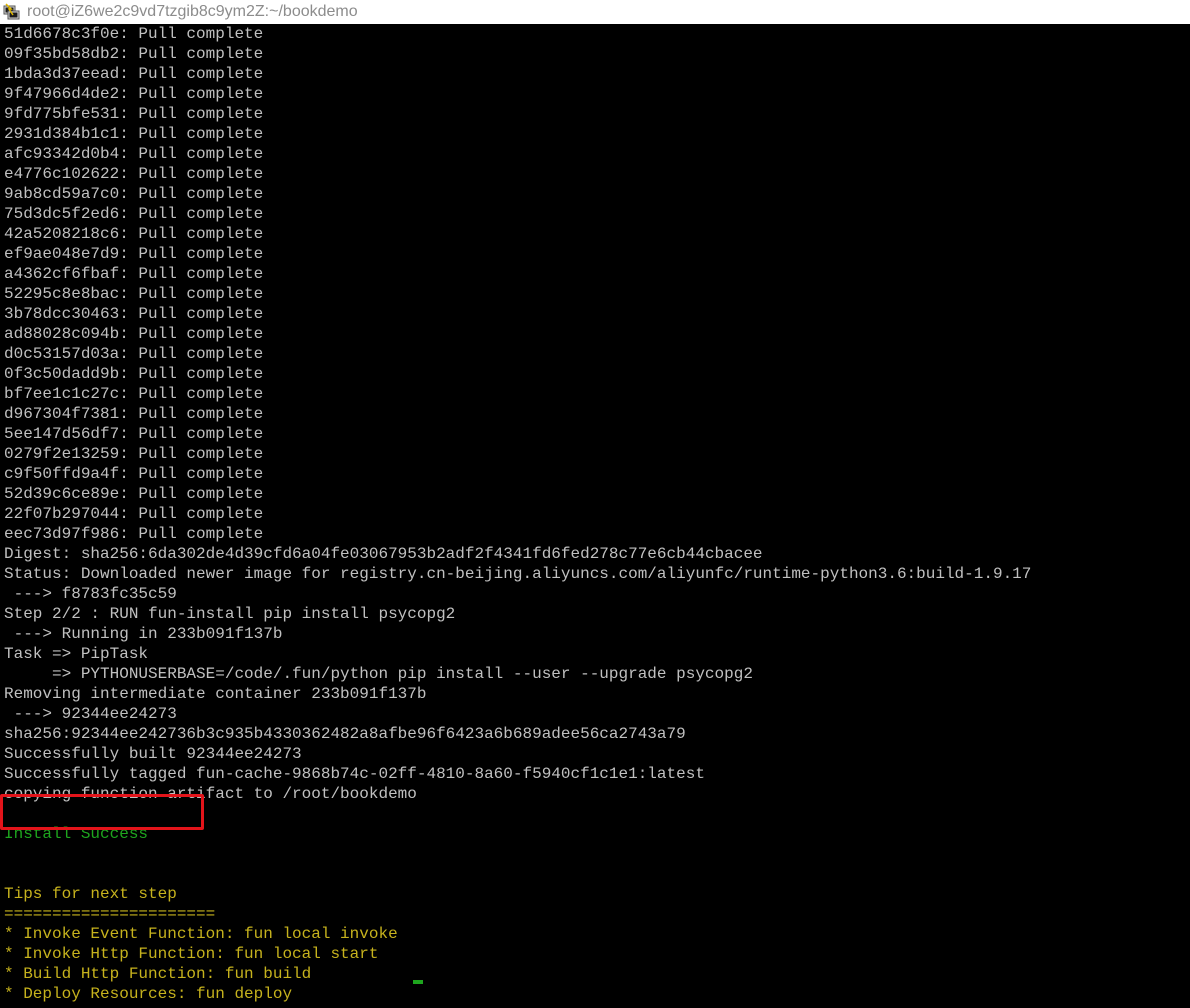 The width and height of the screenshot is (1190, 1008). I want to click on terminal-line: 42a5208218c6: Pull complete, so click(134, 234).